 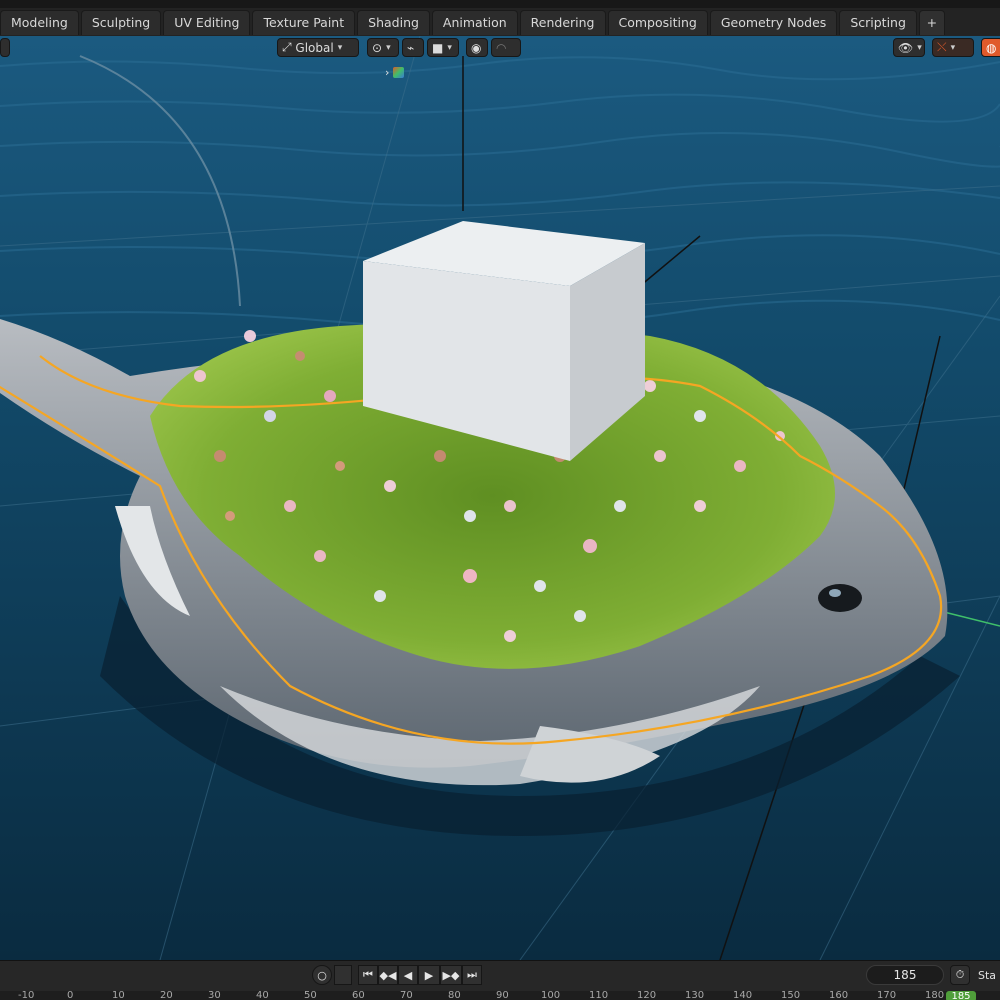 I want to click on transform-tools: ⤢ Global ▾ ⊙ ▾ ⌁ ■ ▾ ◉ ◠, so click(x=399, y=48).